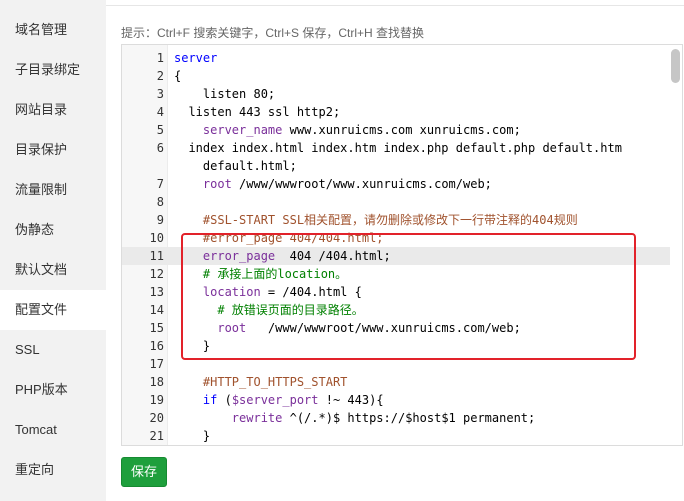  Describe the element at coordinates (53, 350) in the screenshot. I see `sidebar-item-ssl: SSL` at that location.